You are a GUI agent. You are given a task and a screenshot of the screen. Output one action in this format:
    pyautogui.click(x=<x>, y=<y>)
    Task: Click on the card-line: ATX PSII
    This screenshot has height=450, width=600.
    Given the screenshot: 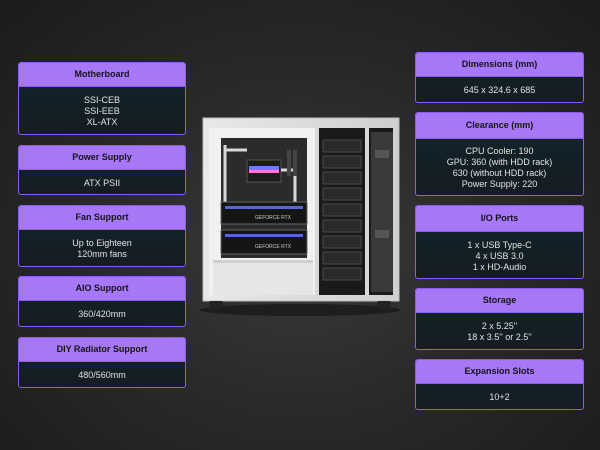 What is the action you would take?
    pyautogui.click(x=102, y=182)
    